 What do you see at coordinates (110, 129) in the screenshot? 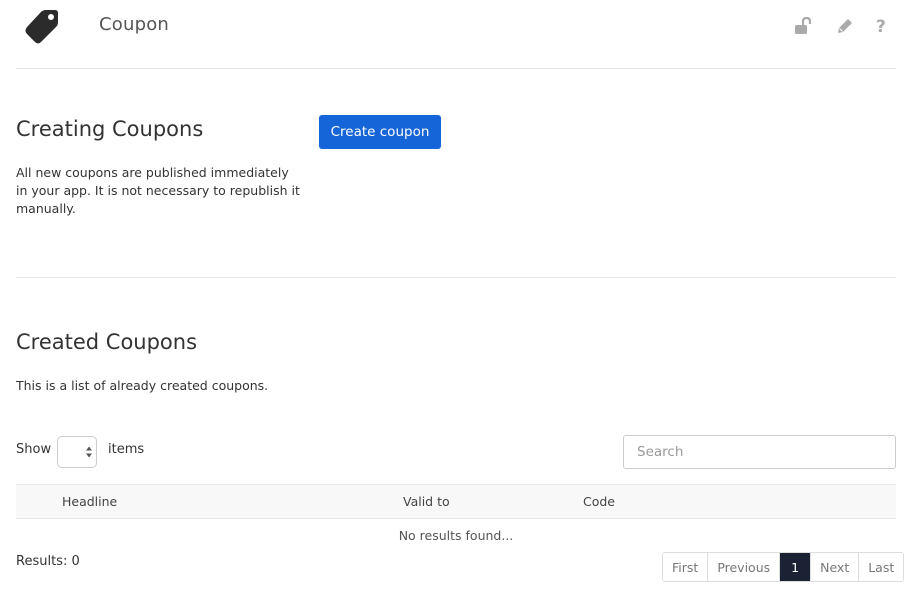
I see `creating-coupons-heading: Creating Coupons` at bounding box center [110, 129].